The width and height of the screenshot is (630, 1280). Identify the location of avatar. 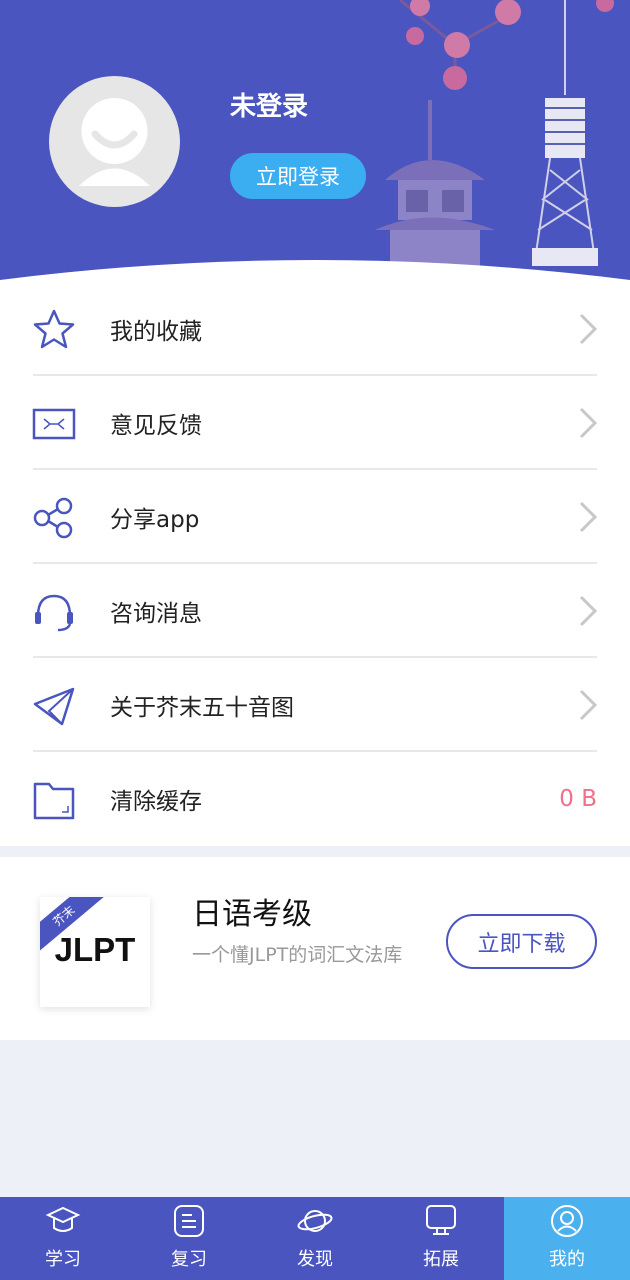
(114, 141).